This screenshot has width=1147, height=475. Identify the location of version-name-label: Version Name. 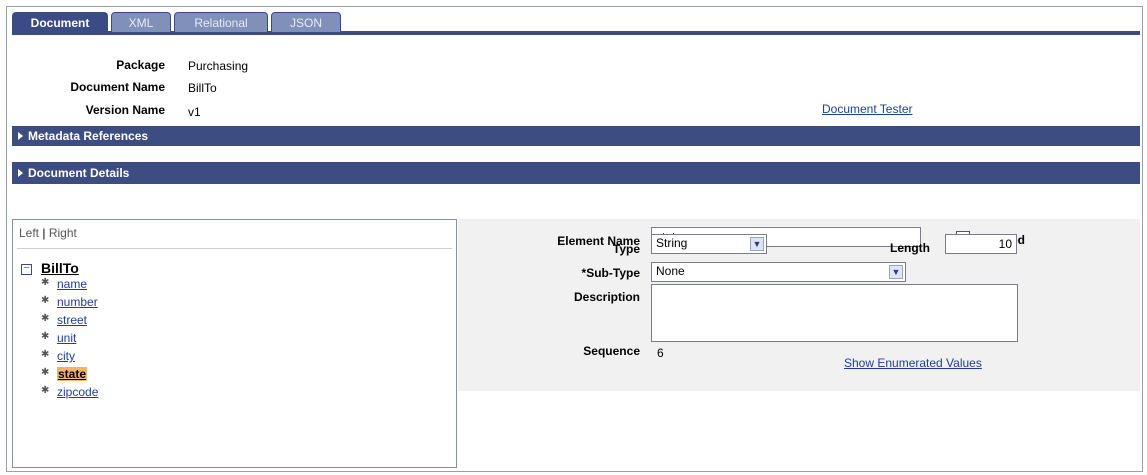
(125, 110).